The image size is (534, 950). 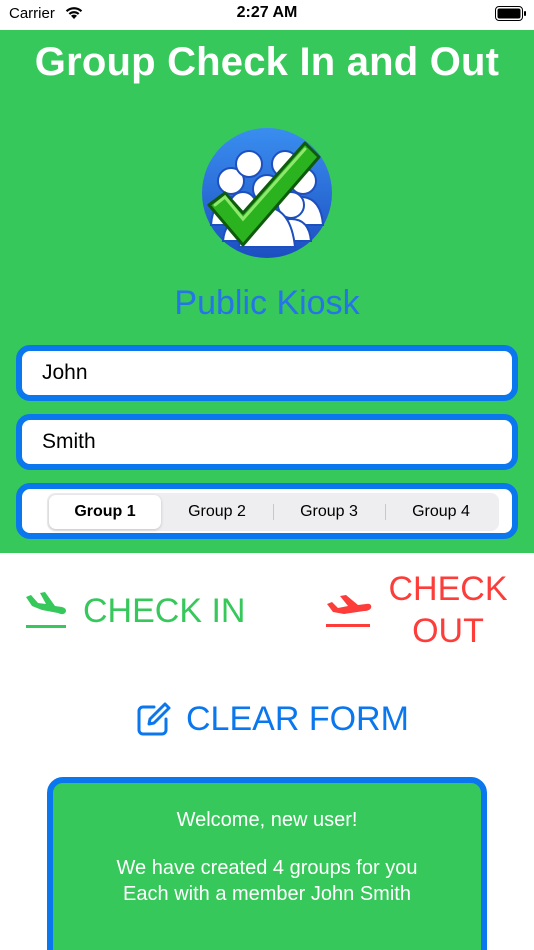 I want to click on group-segmented-control: Group 1 Group 2 Group 3 Group 4, so click(x=273, y=512).